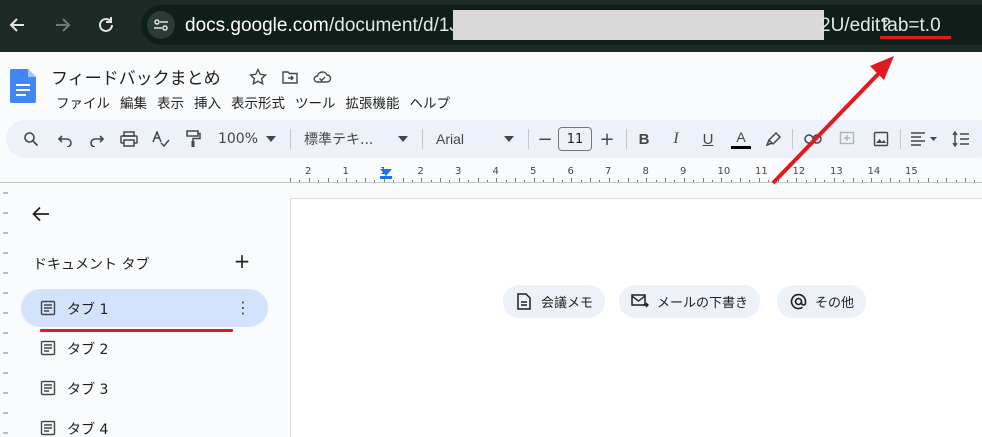 This screenshot has height=437, width=982. What do you see at coordinates (924, 139) in the screenshot?
I see `align-left-icon` at bounding box center [924, 139].